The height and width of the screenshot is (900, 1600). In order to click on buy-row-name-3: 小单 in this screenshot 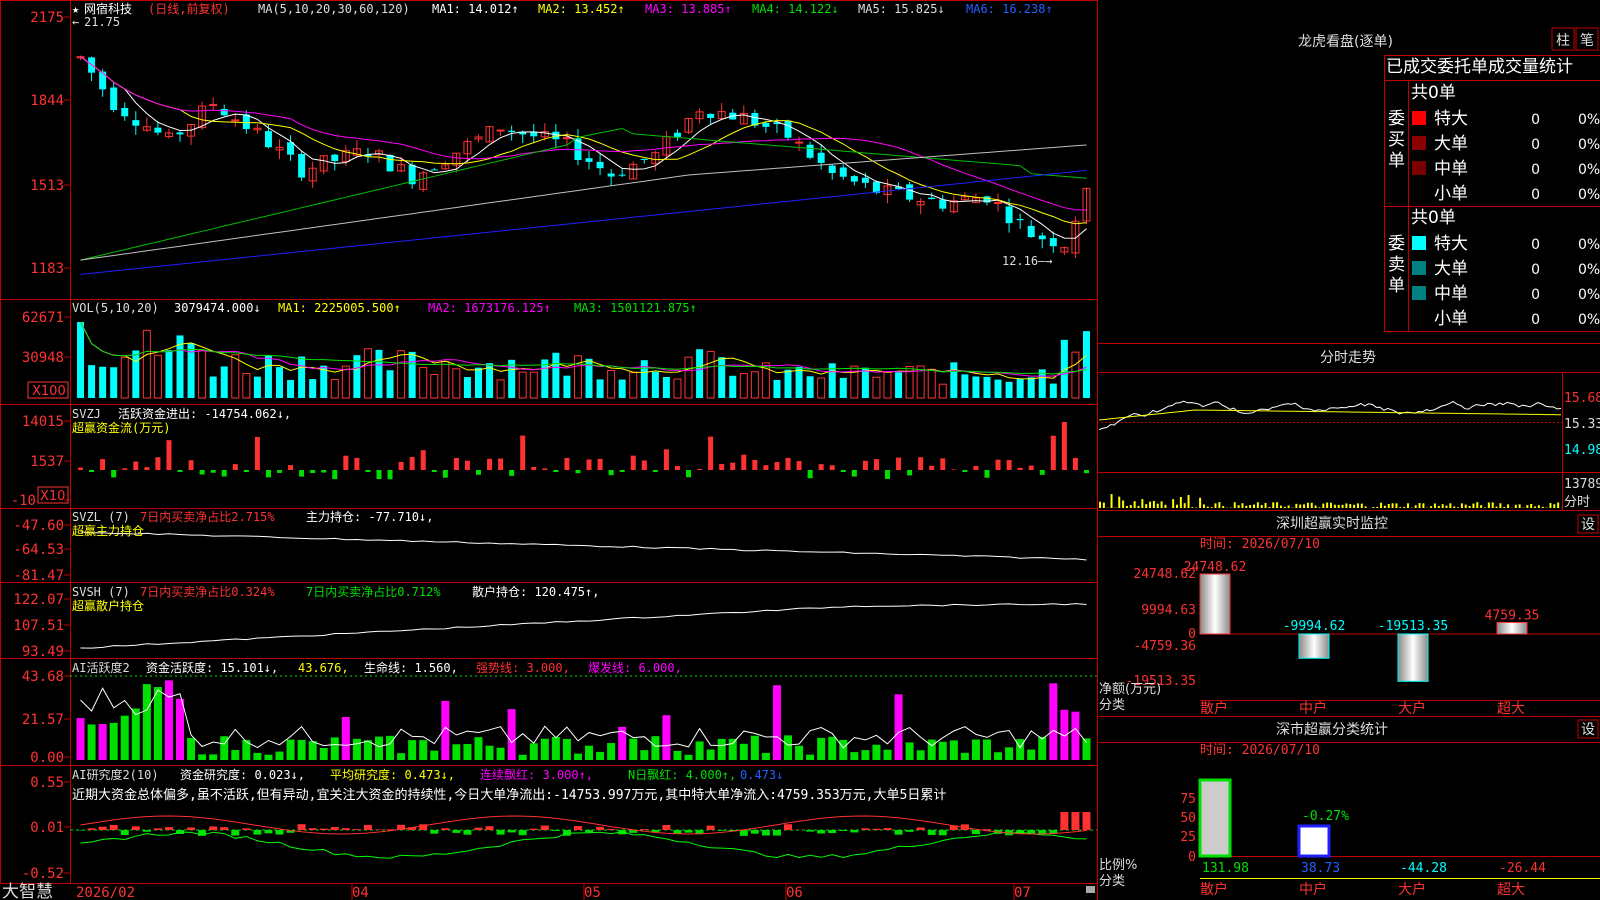, I will do `click(1451, 194)`.